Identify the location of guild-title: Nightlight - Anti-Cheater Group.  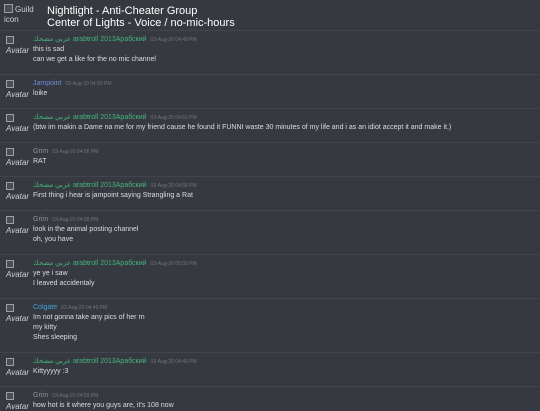
(122, 11).